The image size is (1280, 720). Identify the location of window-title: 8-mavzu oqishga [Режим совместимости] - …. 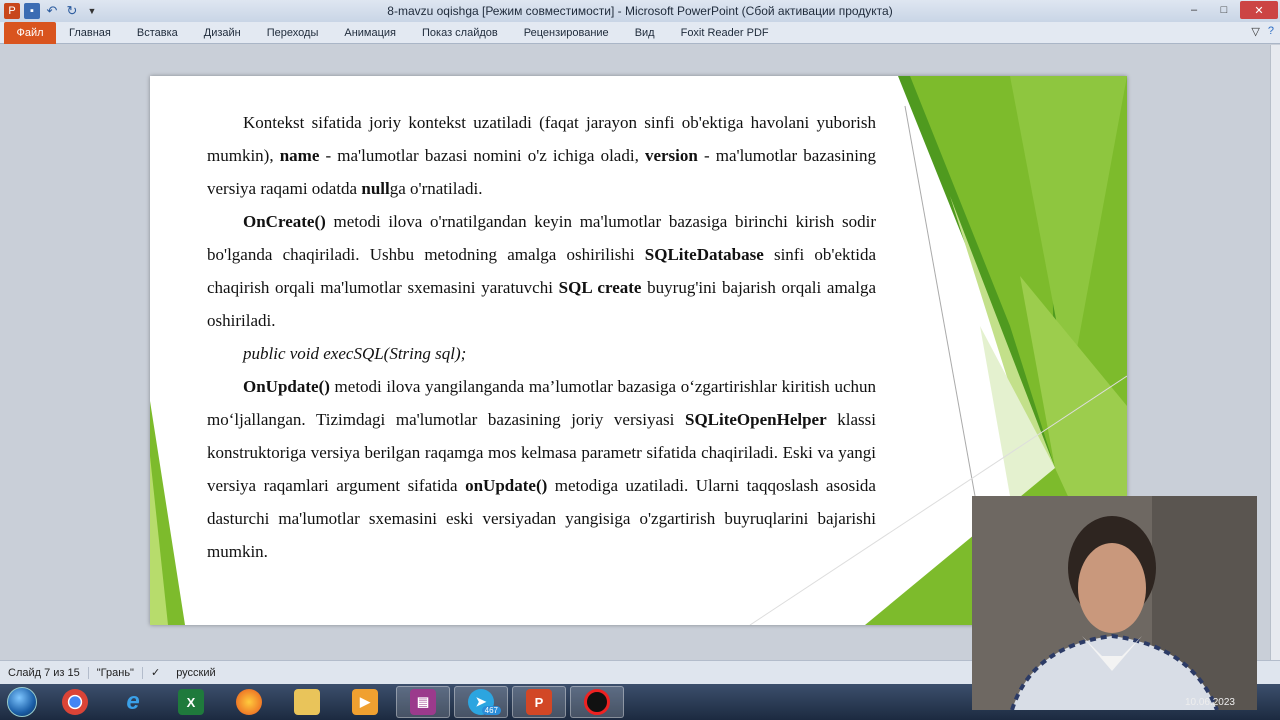
(640, 11).